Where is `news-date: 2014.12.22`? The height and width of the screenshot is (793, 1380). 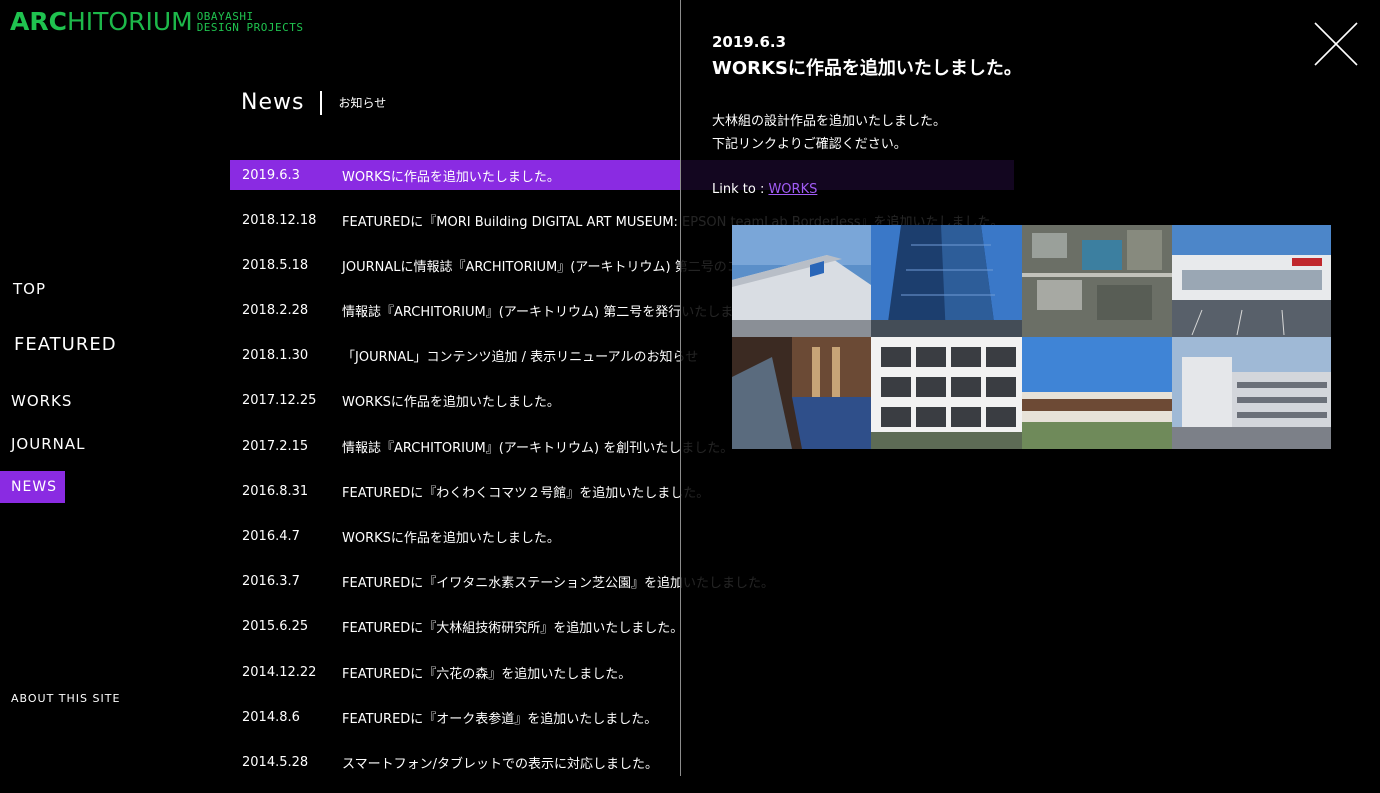 news-date: 2014.12.22 is located at coordinates (279, 672).